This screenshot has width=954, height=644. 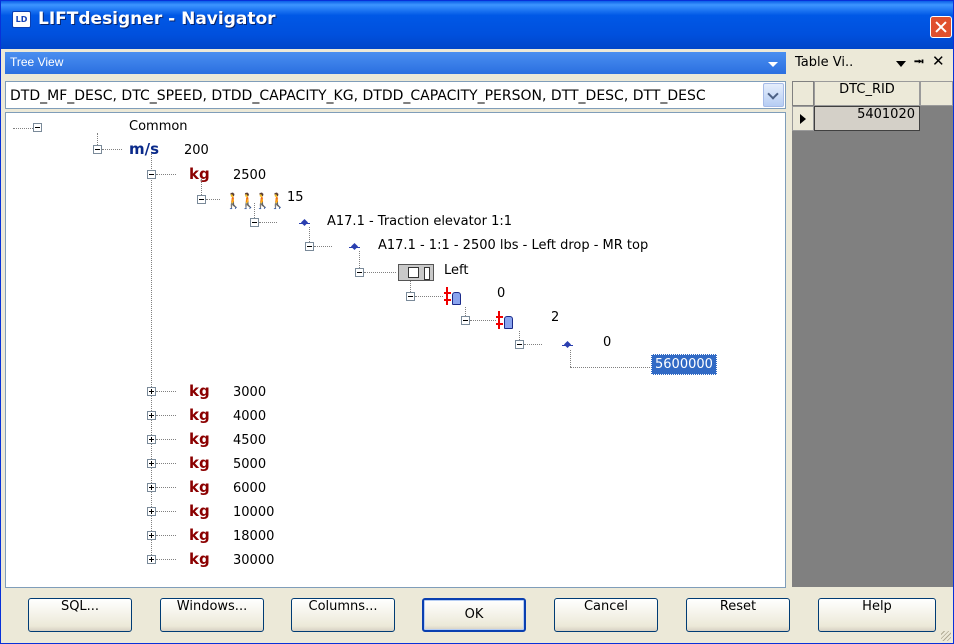 What do you see at coordinates (872, 334) in the screenshot?
I see `table-grid: DTC_RID 5401020` at bounding box center [872, 334].